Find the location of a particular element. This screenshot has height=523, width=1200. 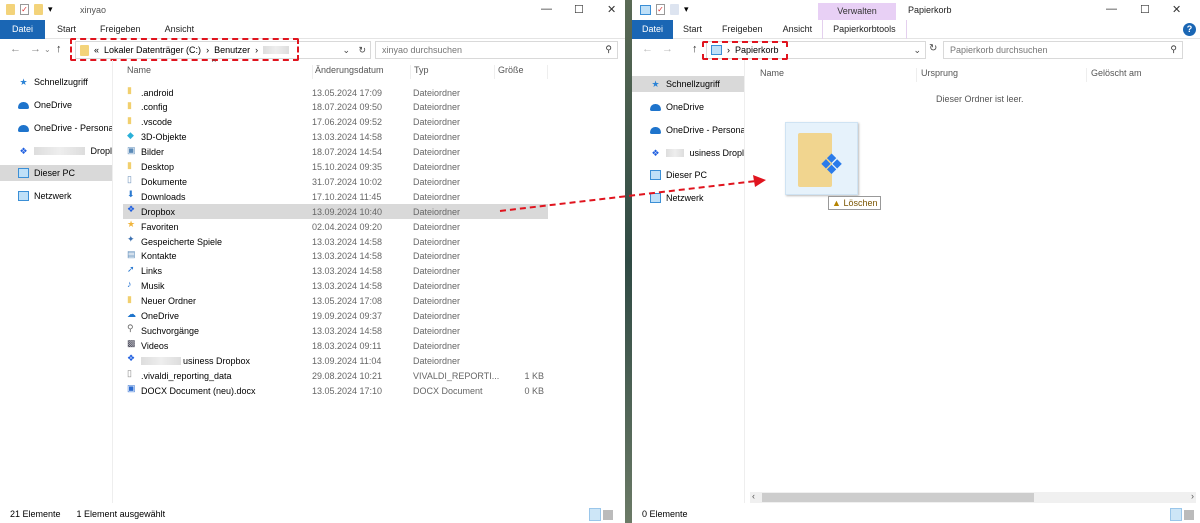

annotation-drag-arrow is located at coordinates (632, 193).